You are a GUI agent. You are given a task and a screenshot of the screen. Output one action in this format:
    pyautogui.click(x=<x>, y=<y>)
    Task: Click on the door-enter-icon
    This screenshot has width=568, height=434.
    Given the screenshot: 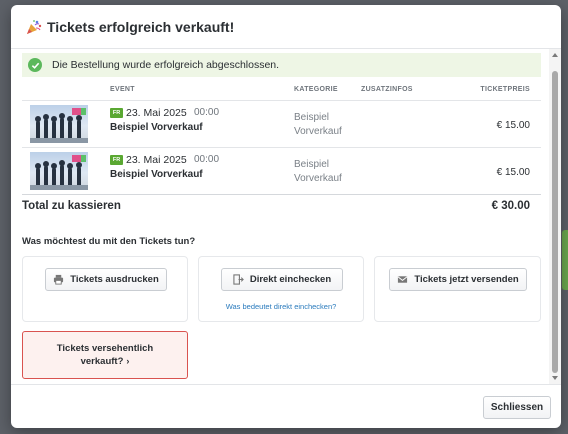 What is the action you would take?
    pyautogui.click(x=238, y=279)
    